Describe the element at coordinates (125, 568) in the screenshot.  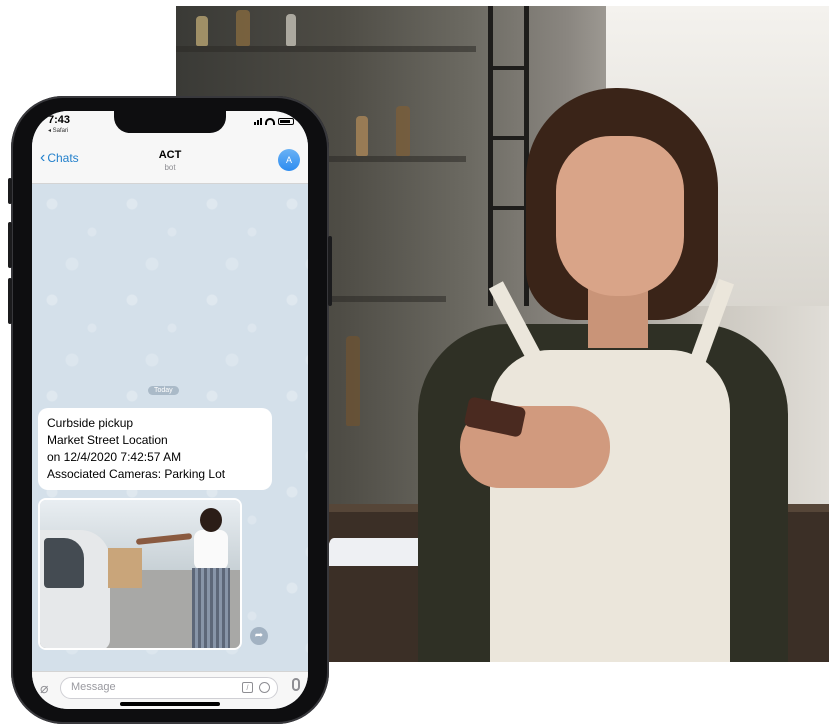
I see `snapshot-package` at that location.